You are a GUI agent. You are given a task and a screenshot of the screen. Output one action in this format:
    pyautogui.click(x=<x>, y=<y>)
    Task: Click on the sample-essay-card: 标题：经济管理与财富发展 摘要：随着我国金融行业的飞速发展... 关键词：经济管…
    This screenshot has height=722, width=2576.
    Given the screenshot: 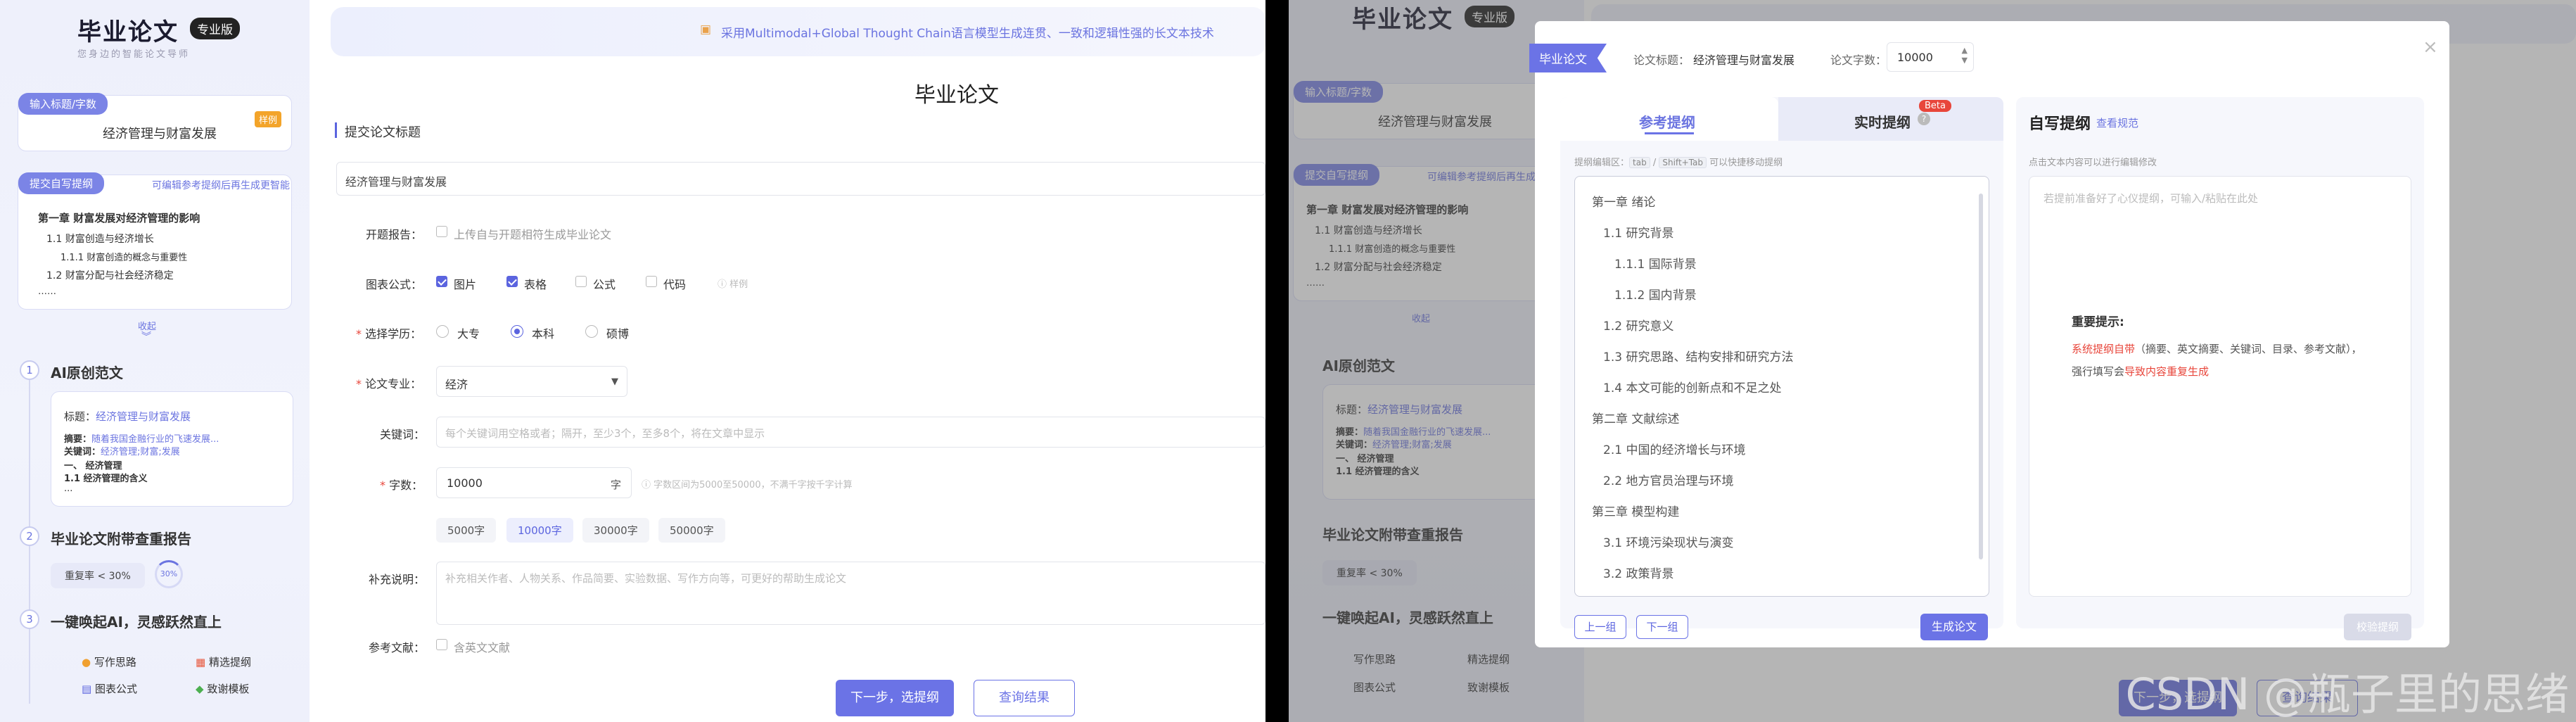 What is the action you would take?
    pyautogui.click(x=172, y=449)
    